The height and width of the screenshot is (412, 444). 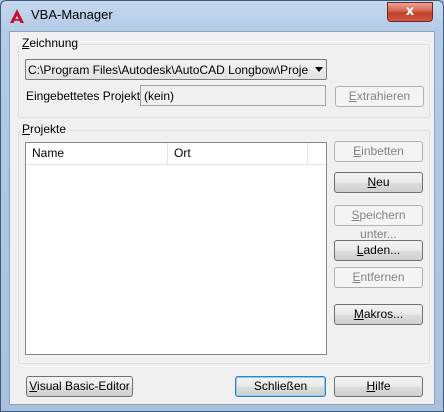 I want to click on remove-button: Entfernen, so click(x=378, y=277).